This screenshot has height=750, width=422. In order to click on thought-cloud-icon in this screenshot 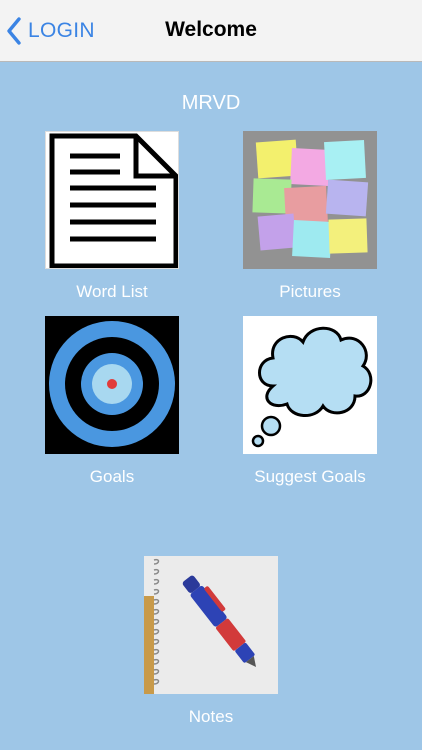, I will do `click(310, 385)`.